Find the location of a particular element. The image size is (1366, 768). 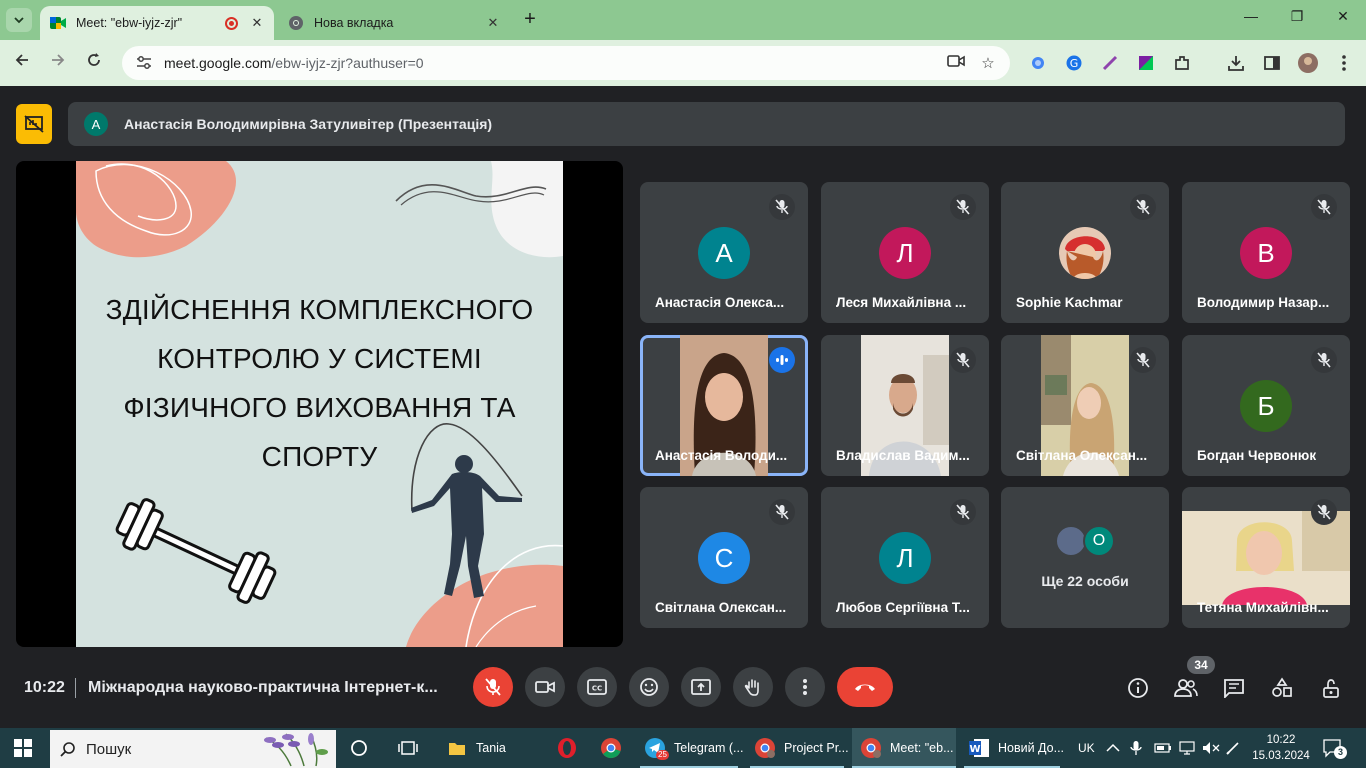

more-participants-avatars: О is located at coordinates (1085, 541).